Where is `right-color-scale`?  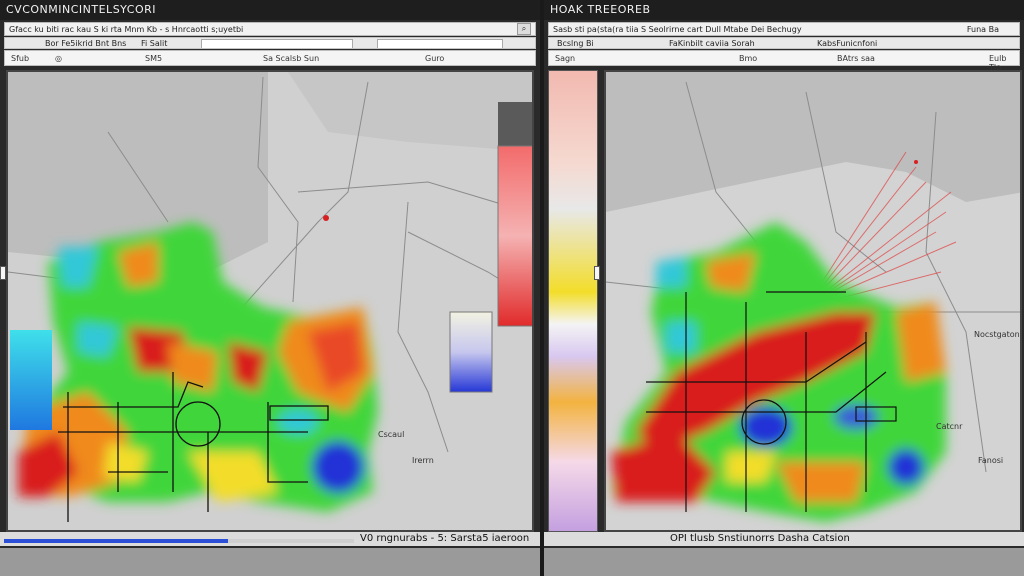 right-color-scale is located at coordinates (573, 301).